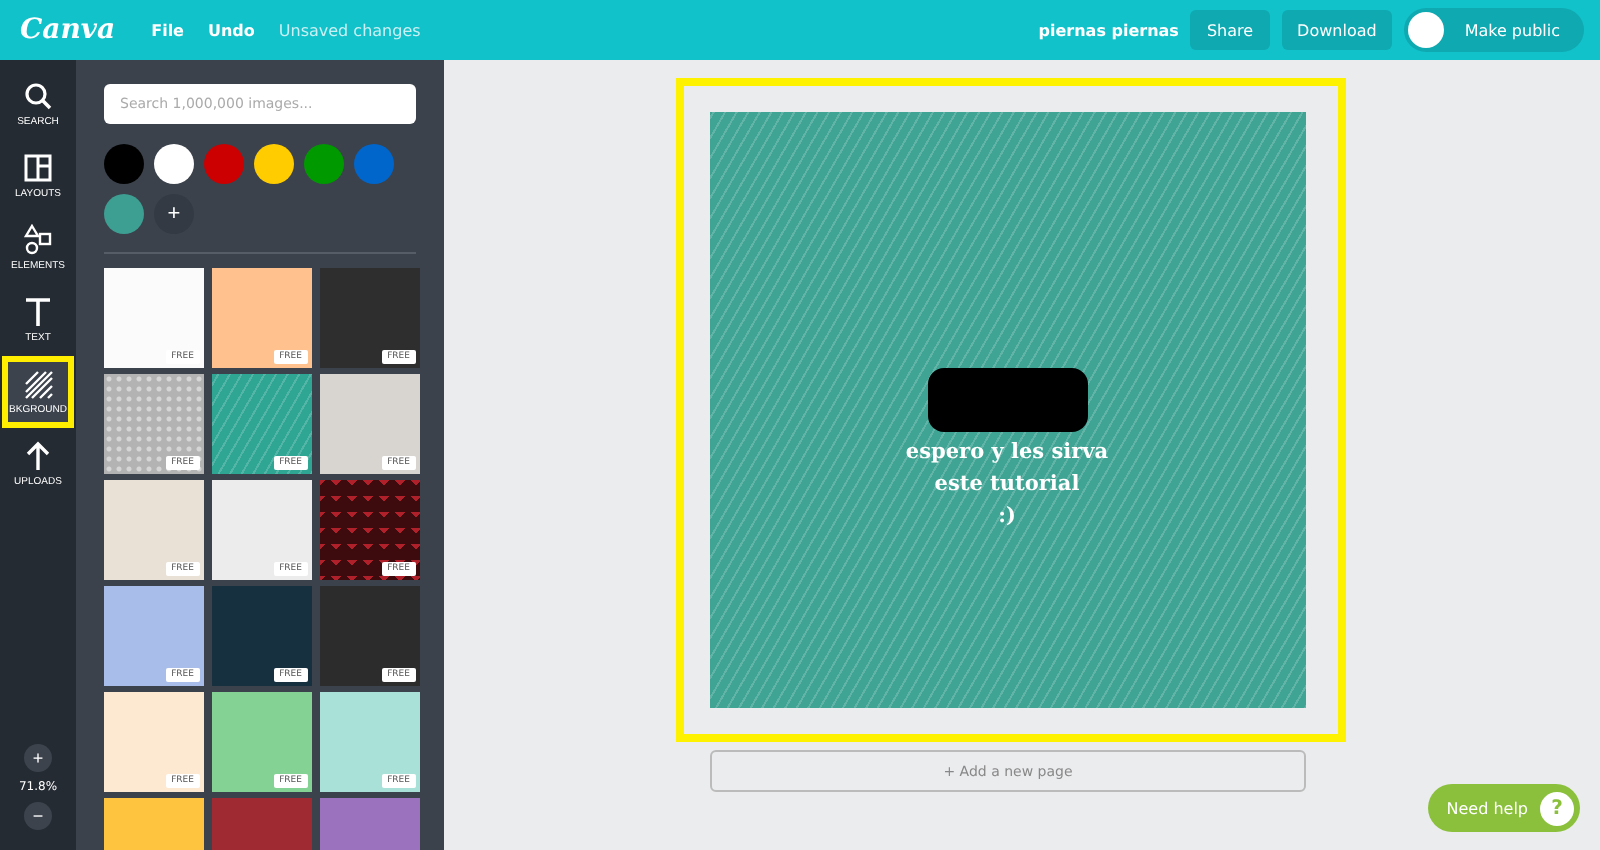  I want to click on zoom-in-button: +, so click(38, 758).